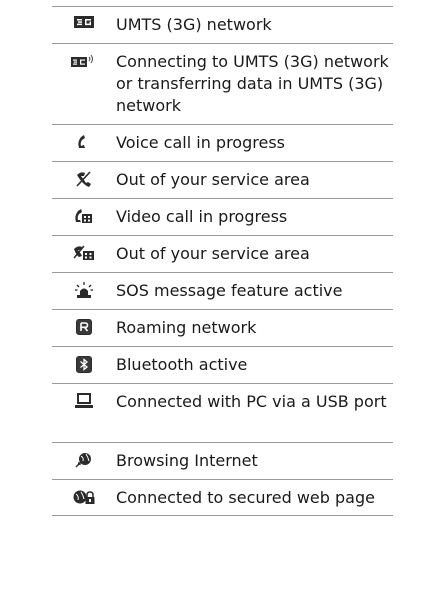 This screenshot has height=604, width=432. I want to click on table-row: Voice call in progress, so click(222, 142).